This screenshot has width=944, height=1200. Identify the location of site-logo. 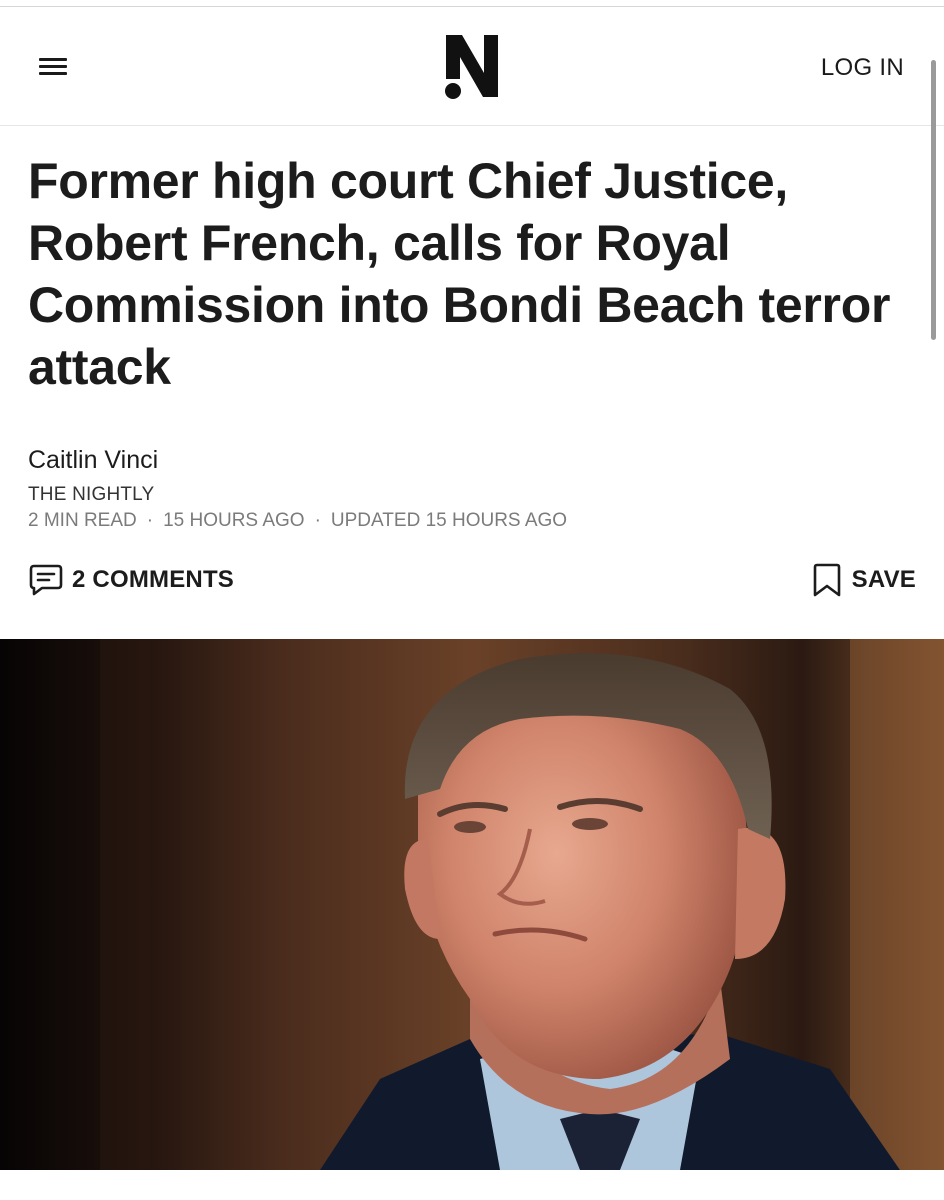
(472, 67).